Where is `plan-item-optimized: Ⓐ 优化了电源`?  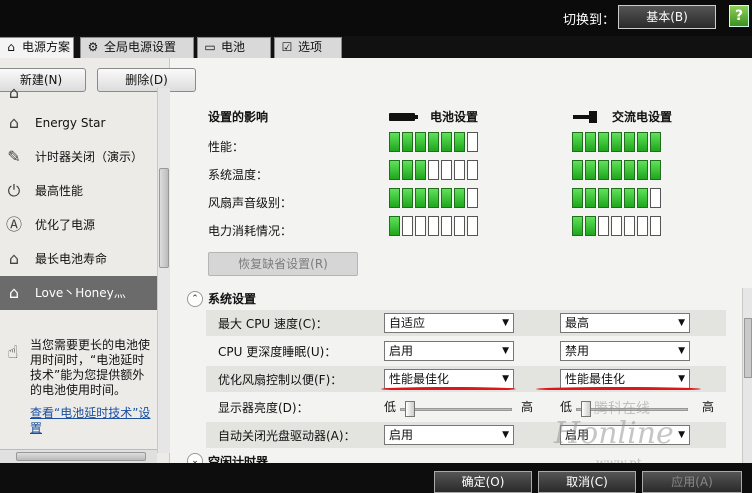 plan-item-optimized: Ⓐ 优化了电源 is located at coordinates (78, 225).